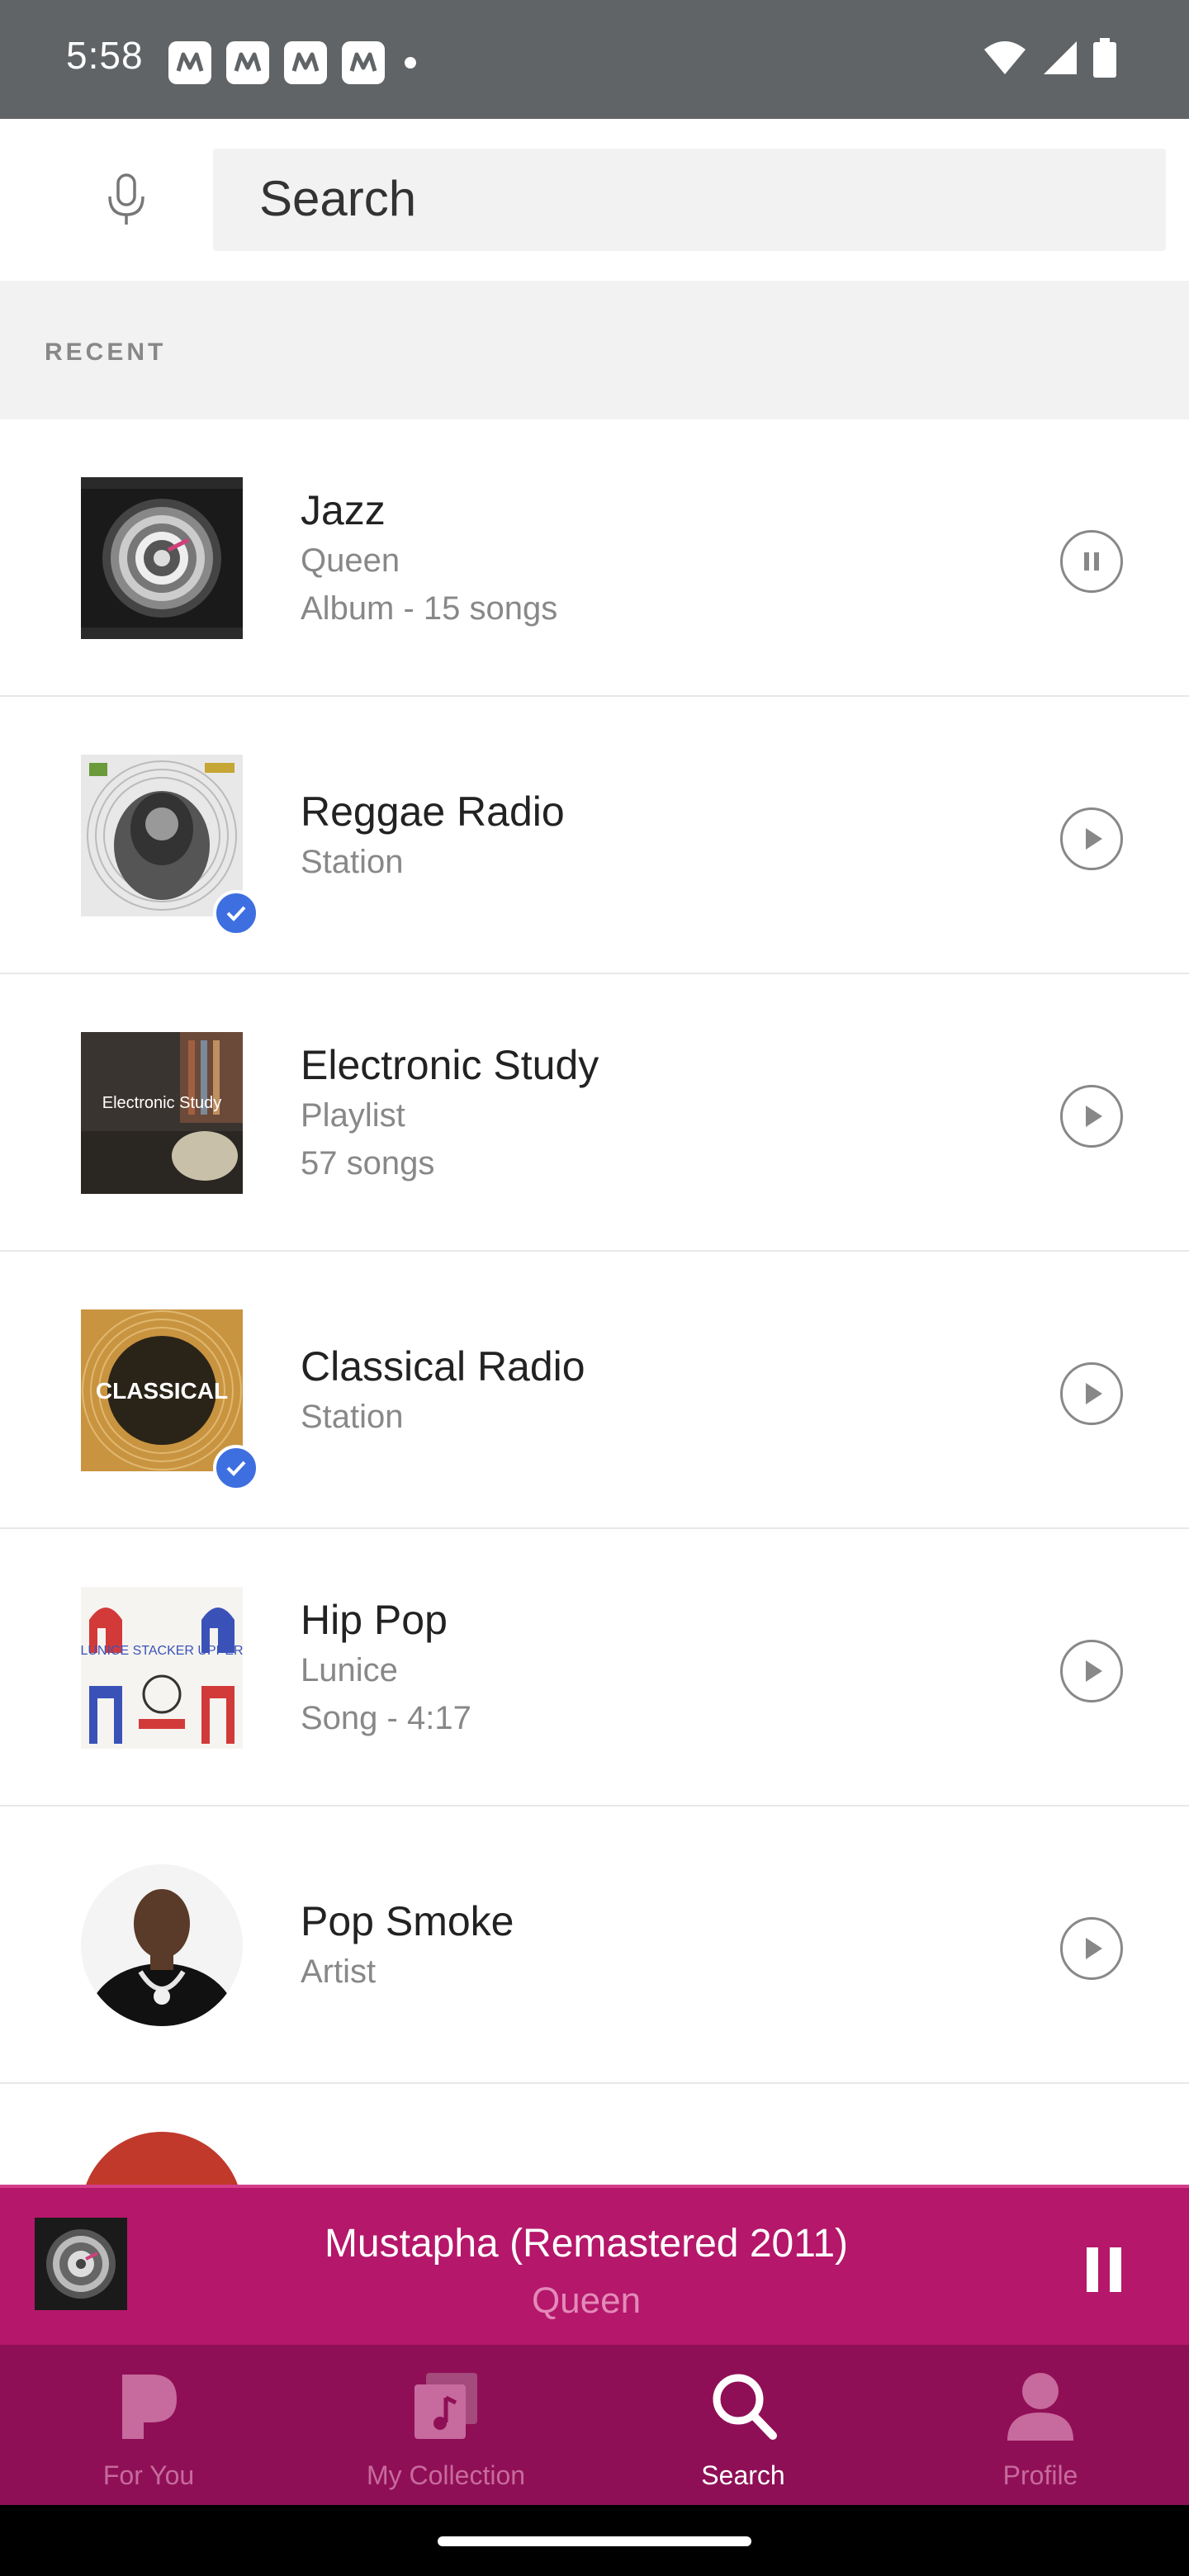  Describe the element at coordinates (126, 199) in the screenshot. I see `microphone-icon` at that location.